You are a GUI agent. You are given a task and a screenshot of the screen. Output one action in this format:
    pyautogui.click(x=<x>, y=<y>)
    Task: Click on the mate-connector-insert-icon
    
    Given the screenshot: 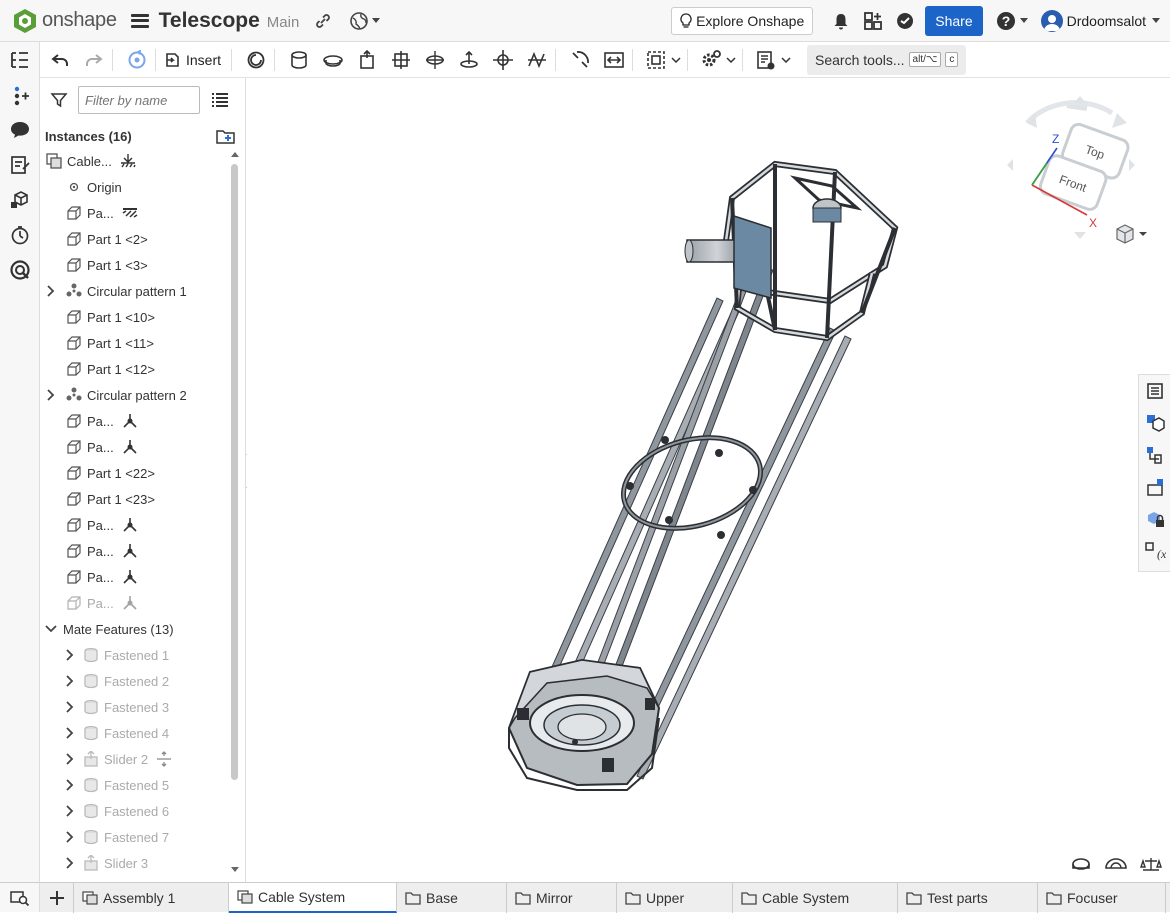 What is the action you would take?
    pyautogui.click(x=20, y=94)
    